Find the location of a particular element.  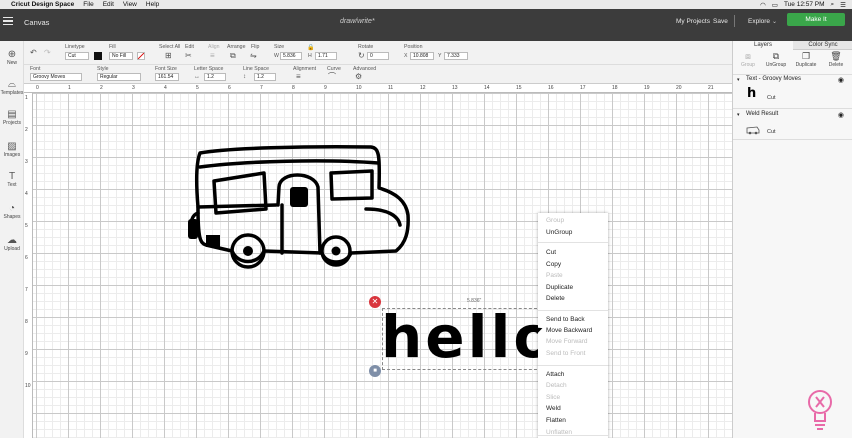

x-label: X is located at coordinates (406, 56).